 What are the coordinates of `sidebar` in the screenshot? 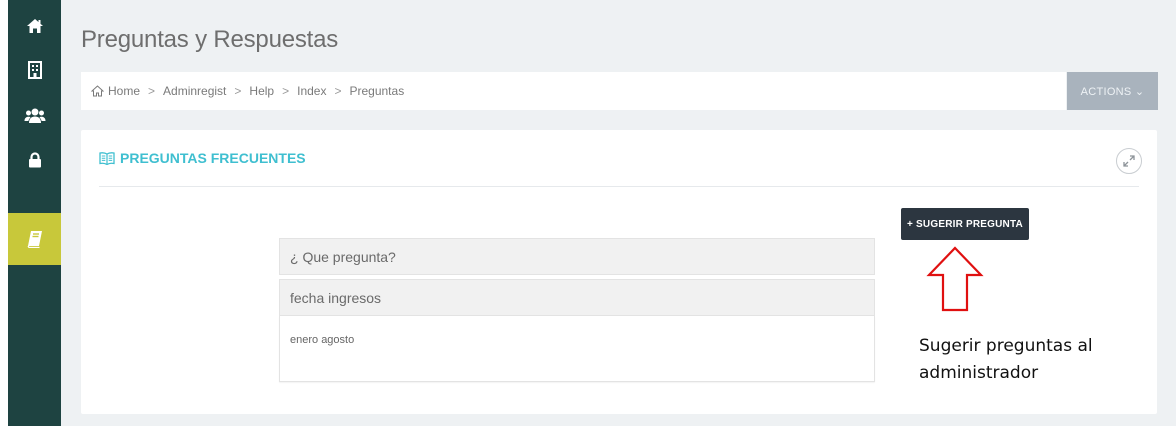 It's located at (34, 213).